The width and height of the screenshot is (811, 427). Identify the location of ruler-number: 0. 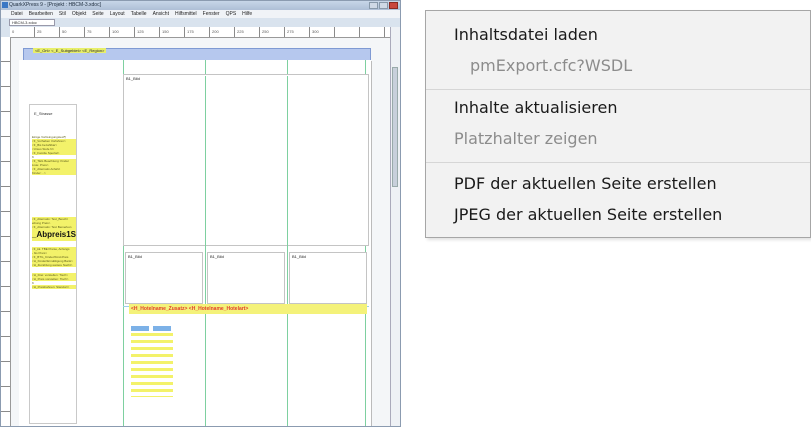
(13, 31).